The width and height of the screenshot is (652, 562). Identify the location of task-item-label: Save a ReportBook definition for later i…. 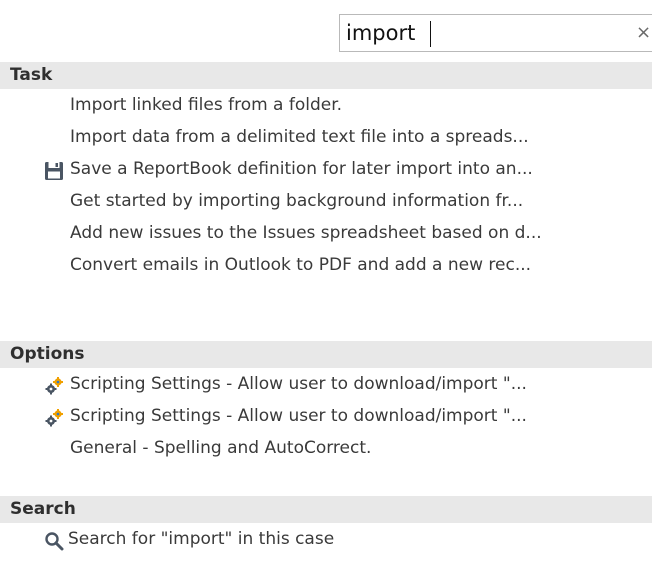
(301, 169).